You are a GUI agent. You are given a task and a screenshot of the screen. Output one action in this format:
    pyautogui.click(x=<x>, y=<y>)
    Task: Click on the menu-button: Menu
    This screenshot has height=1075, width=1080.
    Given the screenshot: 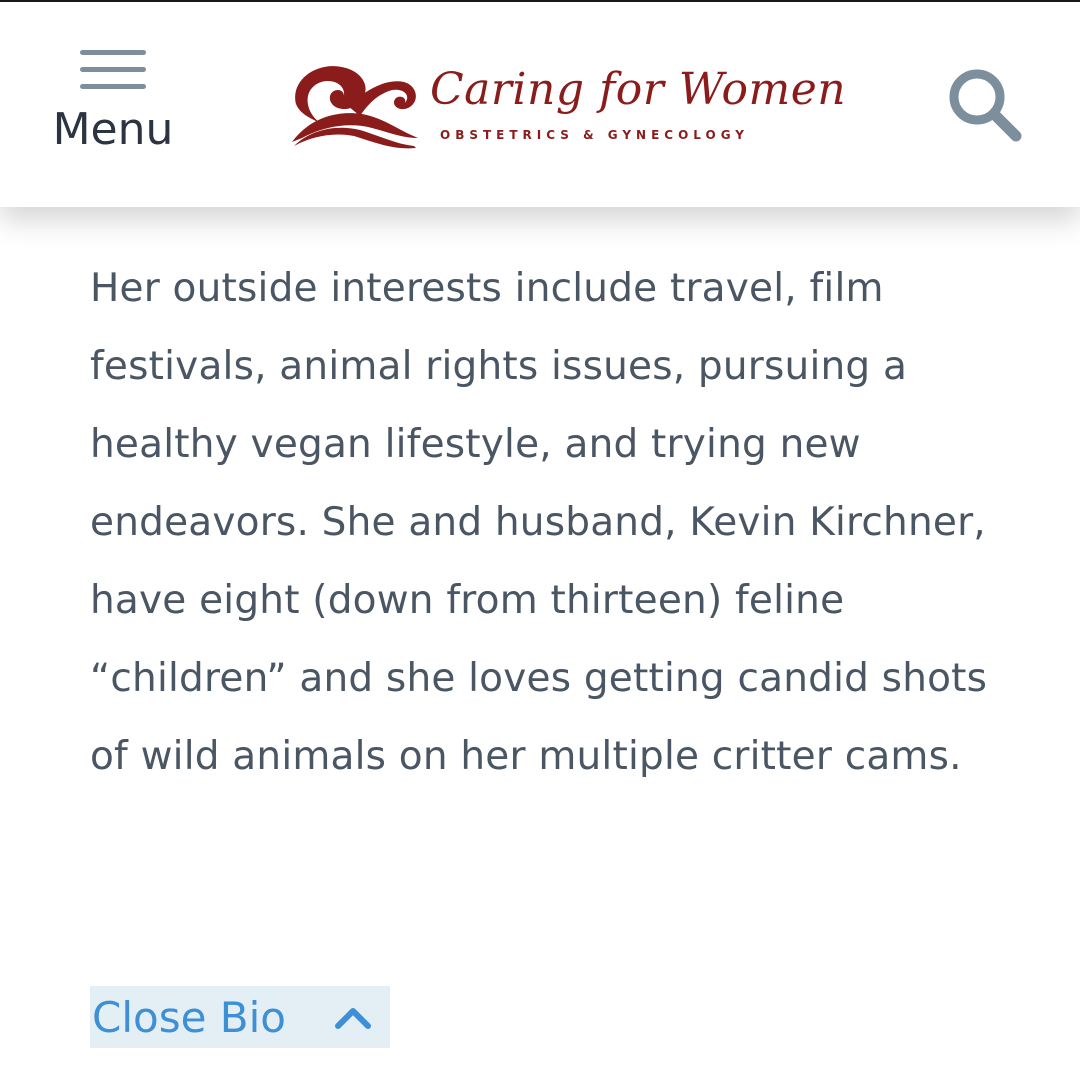 What is the action you would take?
    pyautogui.click(x=113, y=106)
    